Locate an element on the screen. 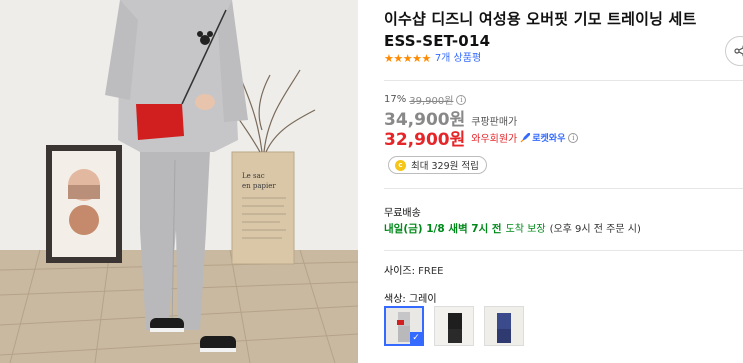 The height and width of the screenshot is (363, 743). color-swatch-list: ✓ is located at coordinates (459, 326).